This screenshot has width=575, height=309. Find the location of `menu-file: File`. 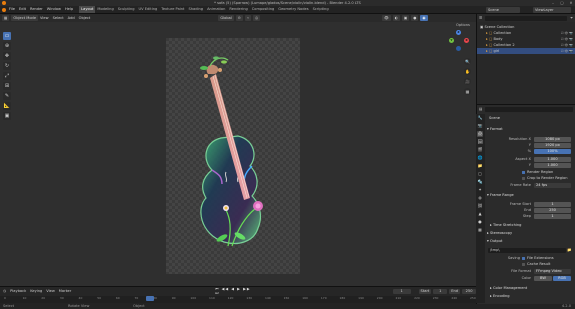

menu-file: File is located at coordinates (12, 9).